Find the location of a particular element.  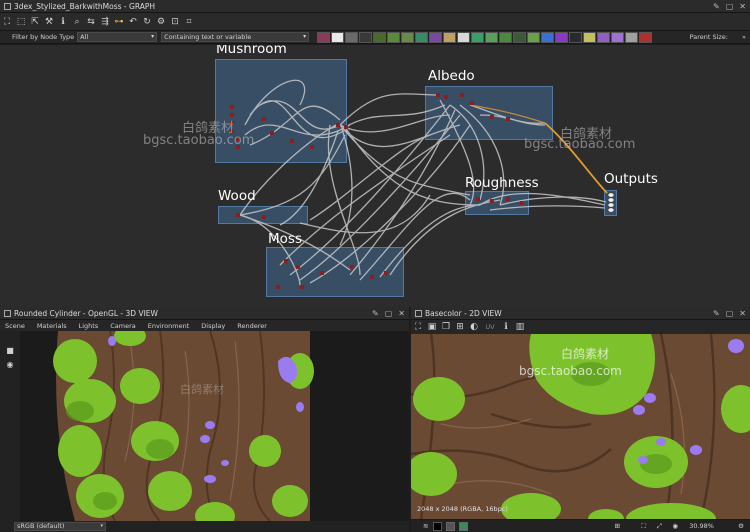

connect-icon: ⇆ is located at coordinates (91, 21).